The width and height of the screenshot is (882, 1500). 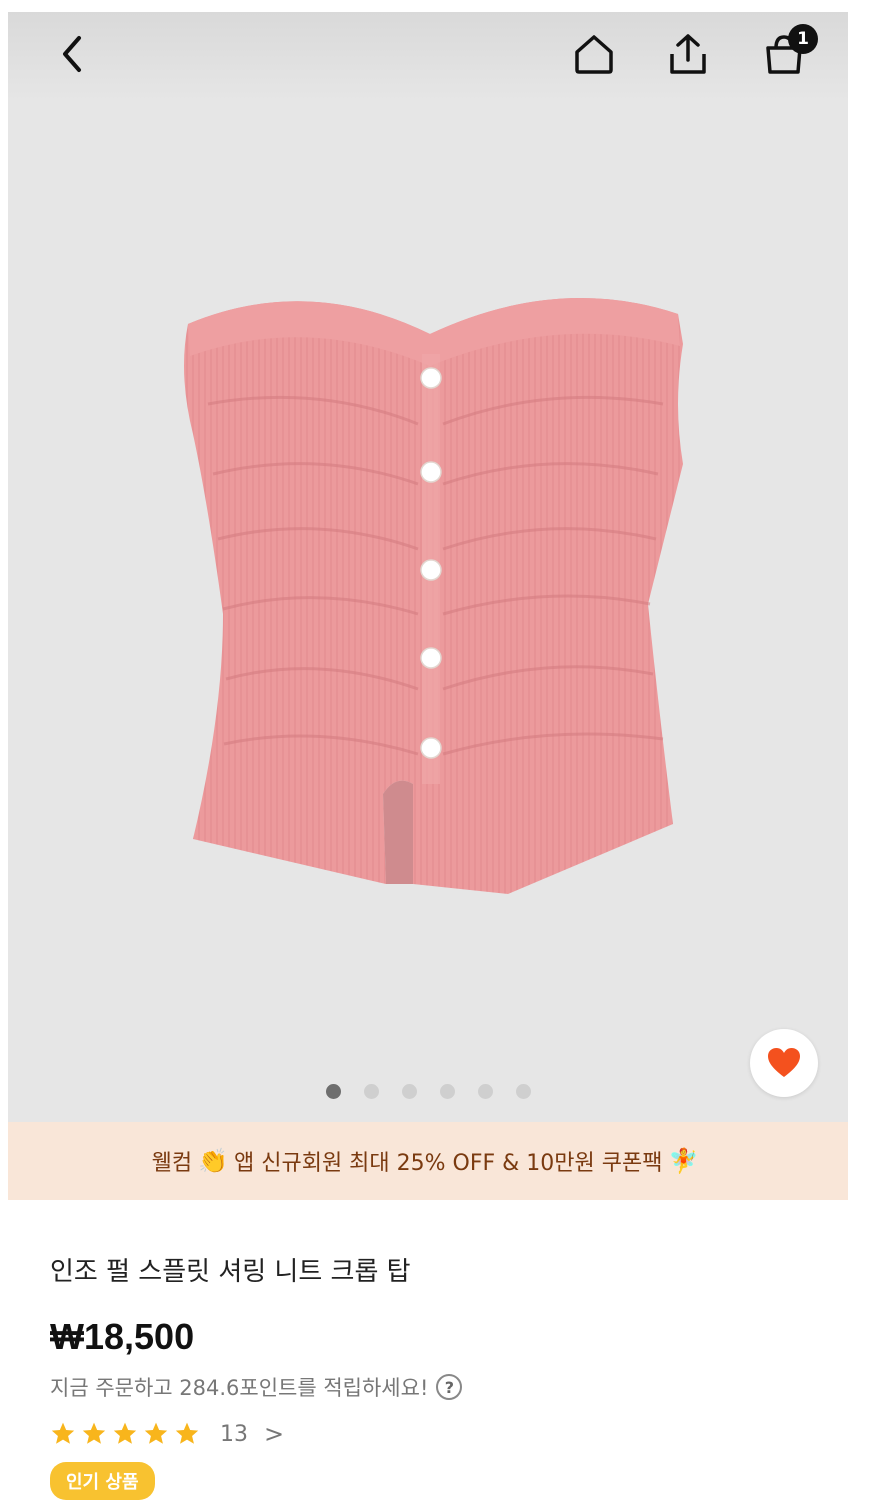 What do you see at coordinates (449, 1387) in the screenshot?
I see `help-icon: ?` at bounding box center [449, 1387].